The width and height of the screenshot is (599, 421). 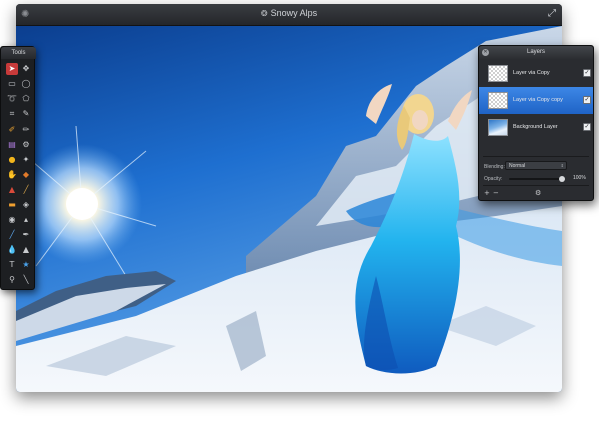 What do you see at coordinates (12, 84) in the screenshot?
I see `rect-select-tool-icon: ▭` at bounding box center [12, 84].